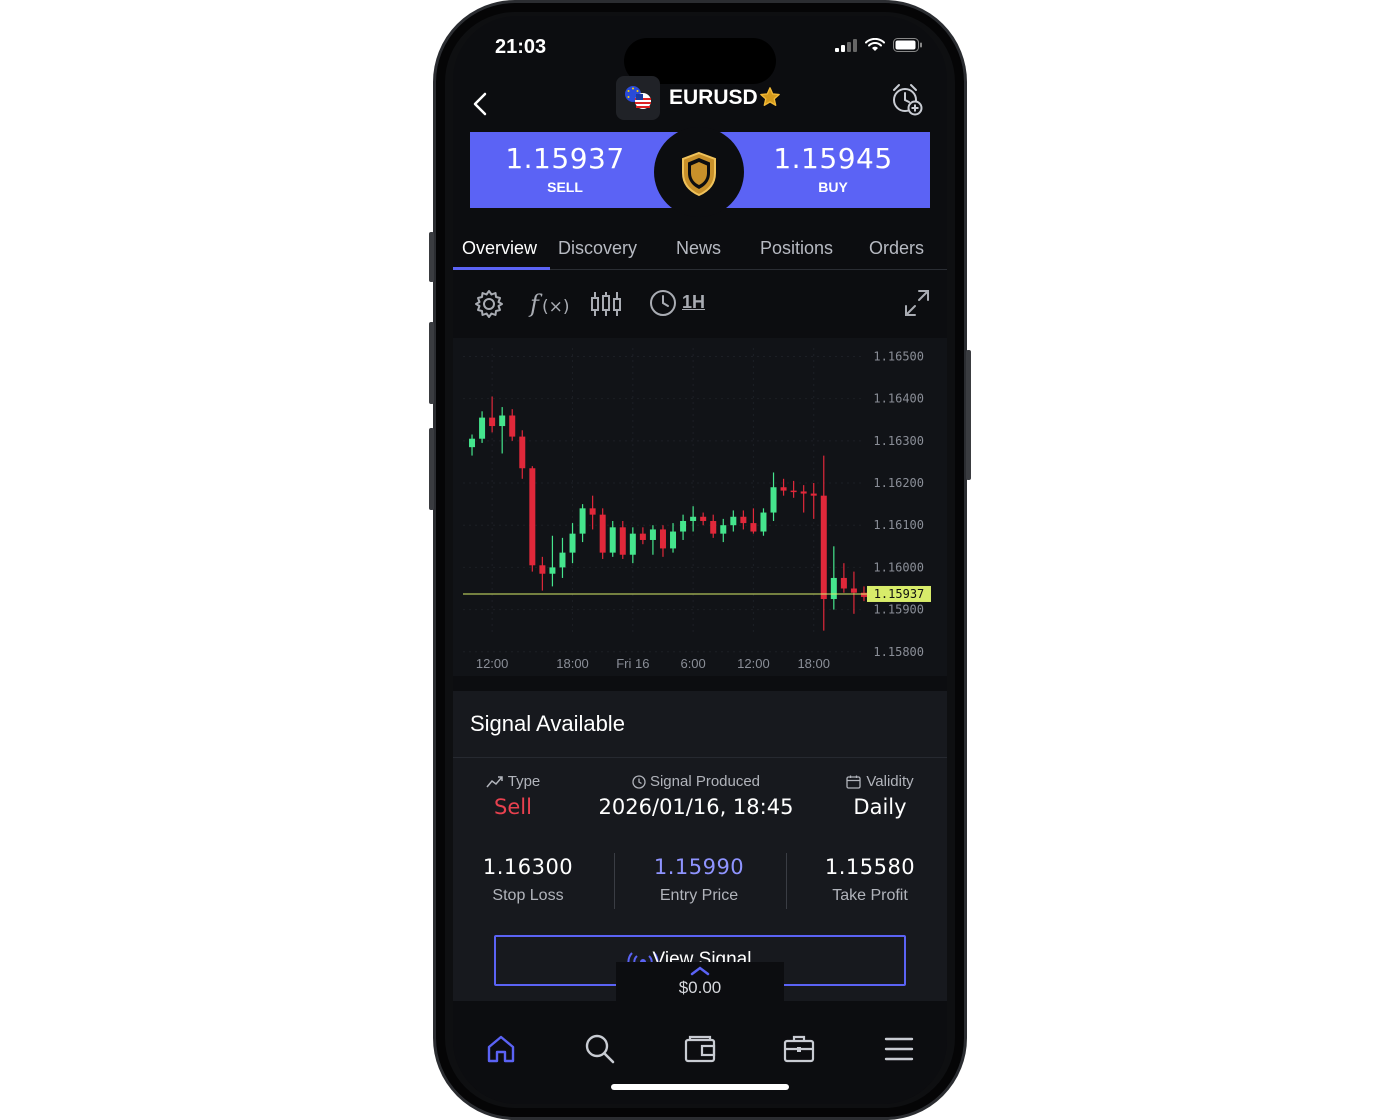 The width and height of the screenshot is (1400, 1120). I want to click on entry-price: 1.15990 Entry Price, so click(699, 880).